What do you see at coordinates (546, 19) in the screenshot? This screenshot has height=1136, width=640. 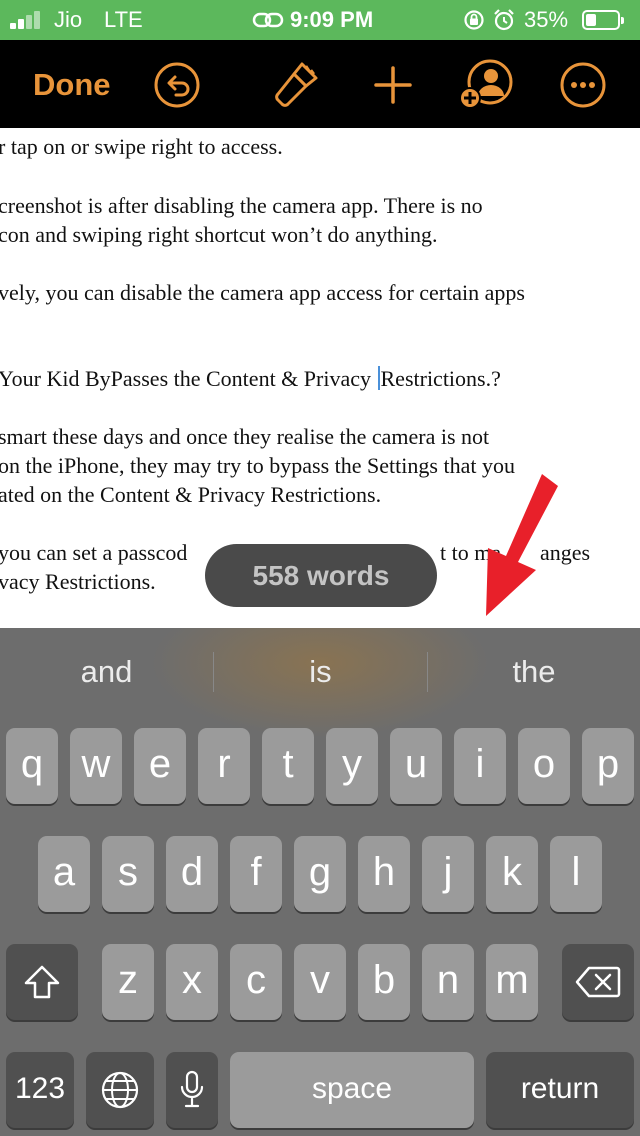 I see `battery-percent: 35%` at bounding box center [546, 19].